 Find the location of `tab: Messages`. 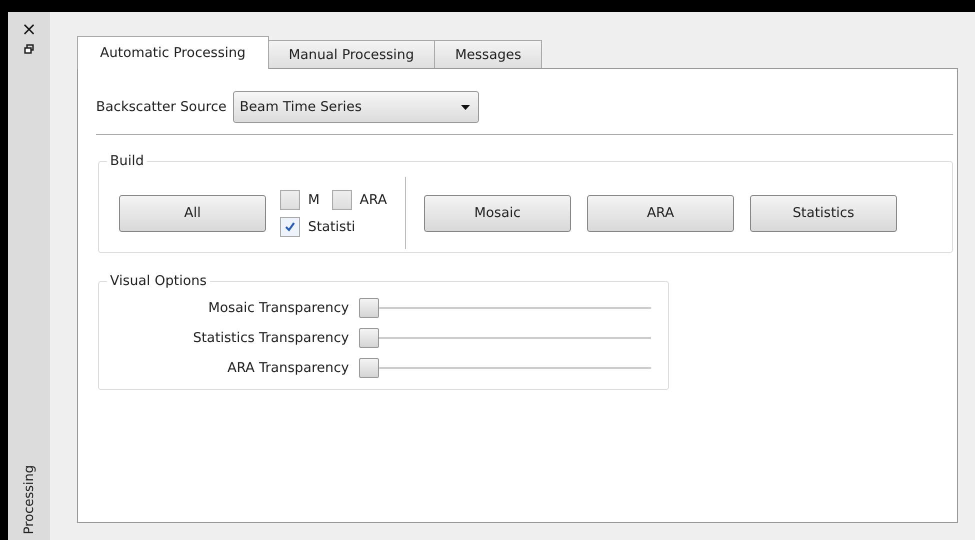

tab: Messages is located at coordinates (488, 54).